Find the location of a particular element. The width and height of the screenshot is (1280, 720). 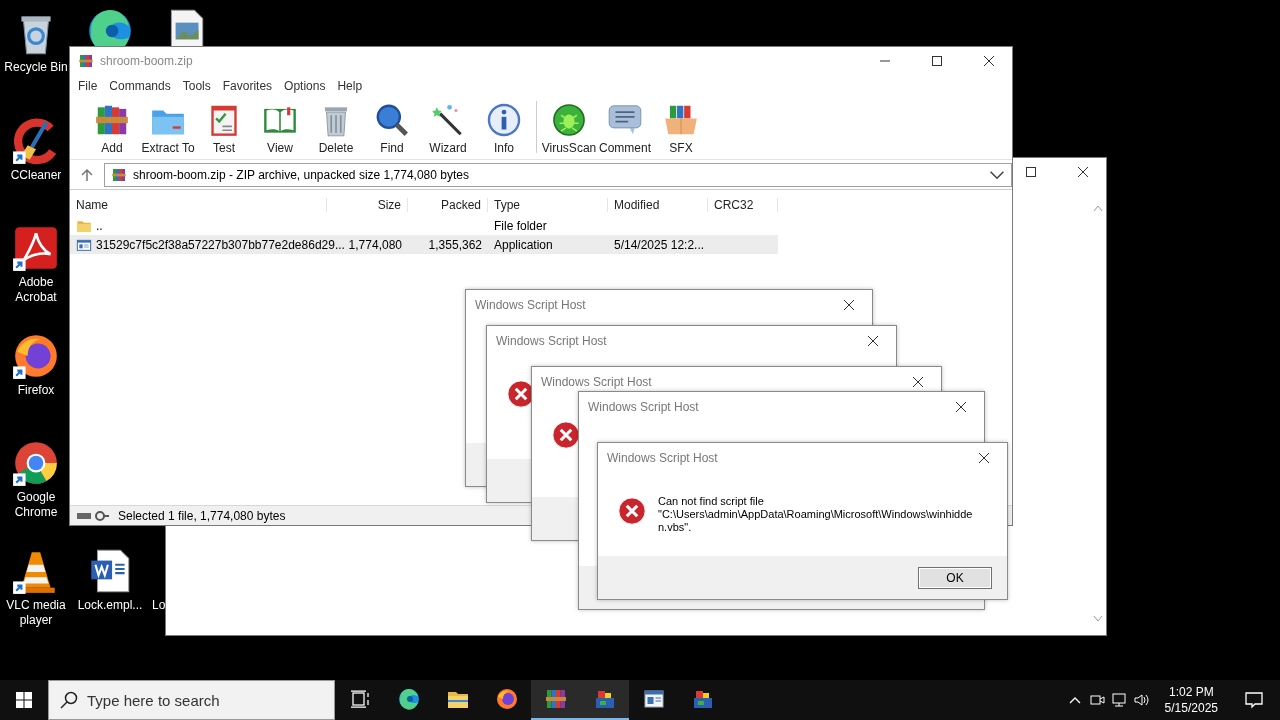

toolbar-button: SFX is located at coordinates (681, 128).